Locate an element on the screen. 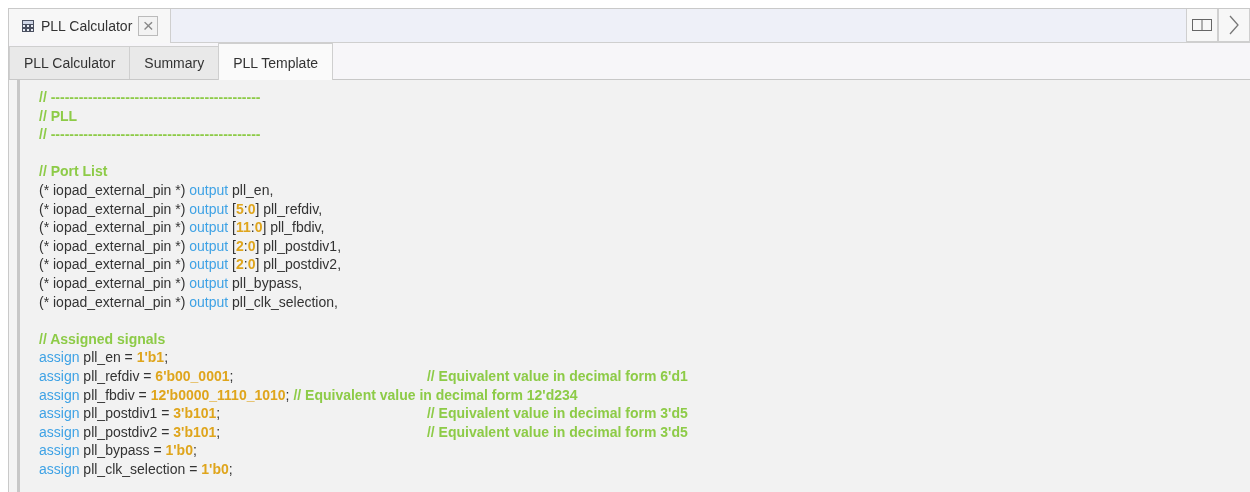 This screenshot has width=1250, height=492. code-line: assign pll_fbdiv = 12'b0000_1110_1010; is located at coordinates (164, 395).